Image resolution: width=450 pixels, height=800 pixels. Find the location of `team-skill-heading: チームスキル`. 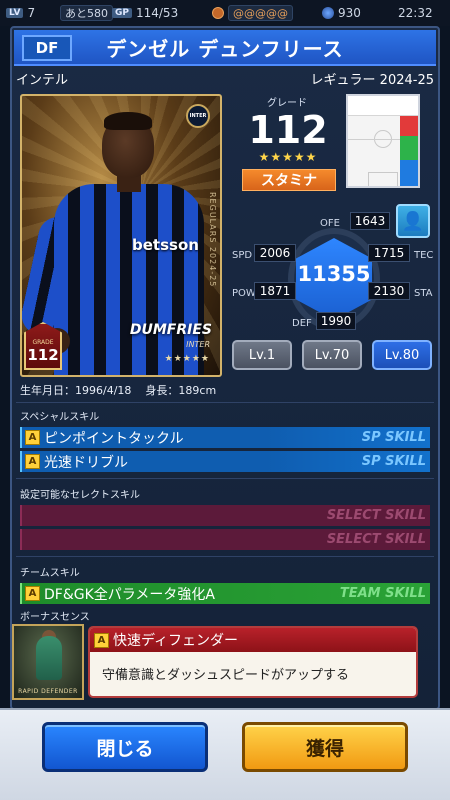

team-skill-heading: チームスキル is located at coordinates (50, 573).